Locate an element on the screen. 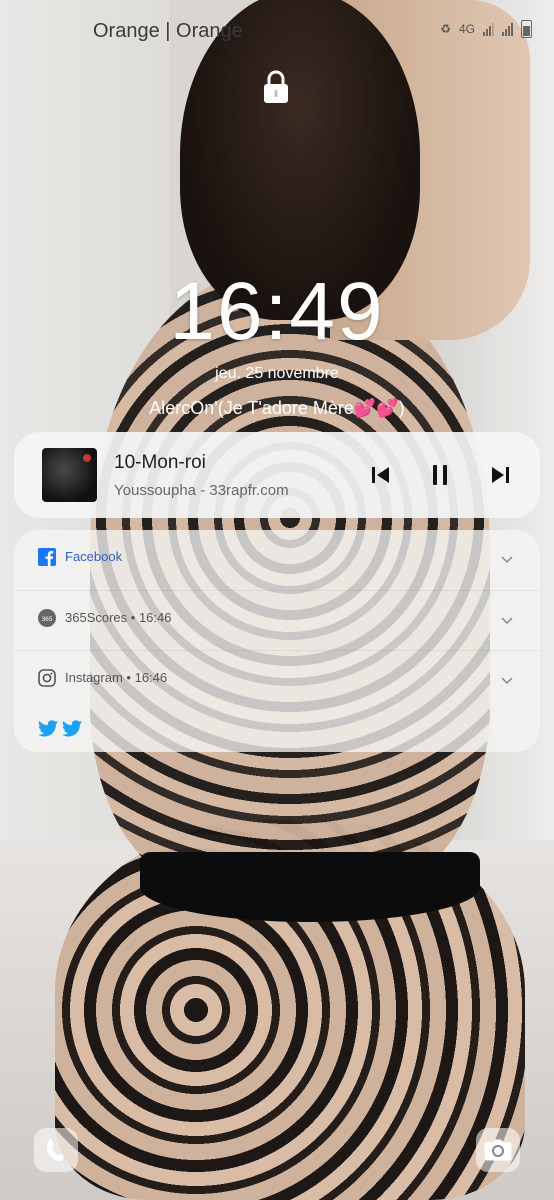 The image size is (554, 1200). phone-icon is located at coordinates (55, 1150).